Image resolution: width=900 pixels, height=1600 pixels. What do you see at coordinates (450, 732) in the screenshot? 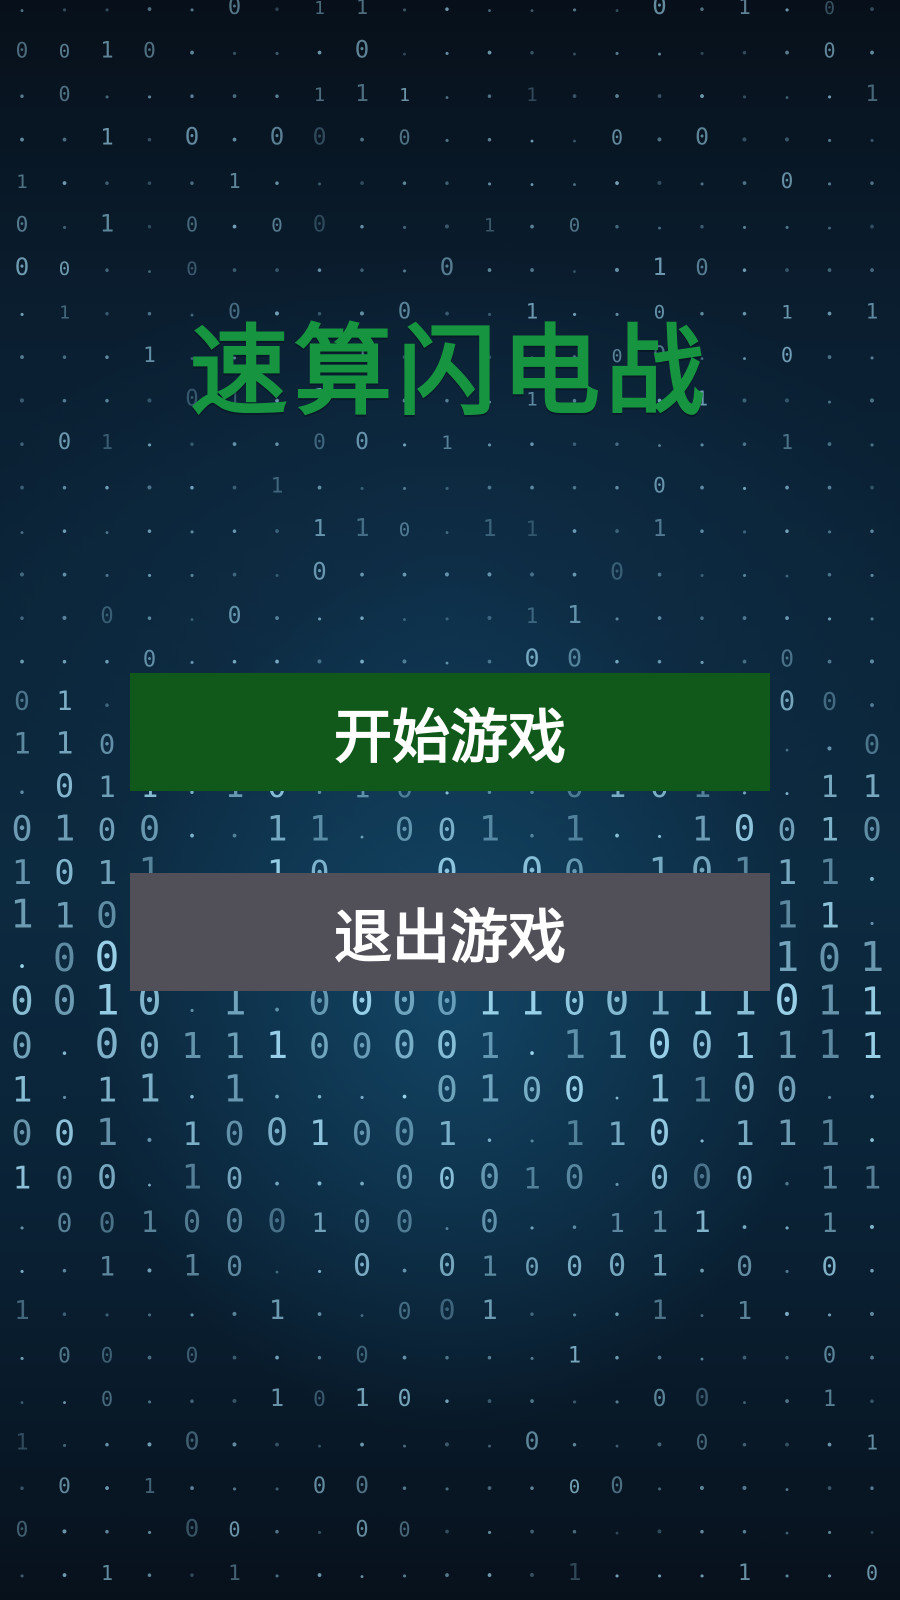
I see `start-game-button: 开始游戏` at bounding box center [450, 732].